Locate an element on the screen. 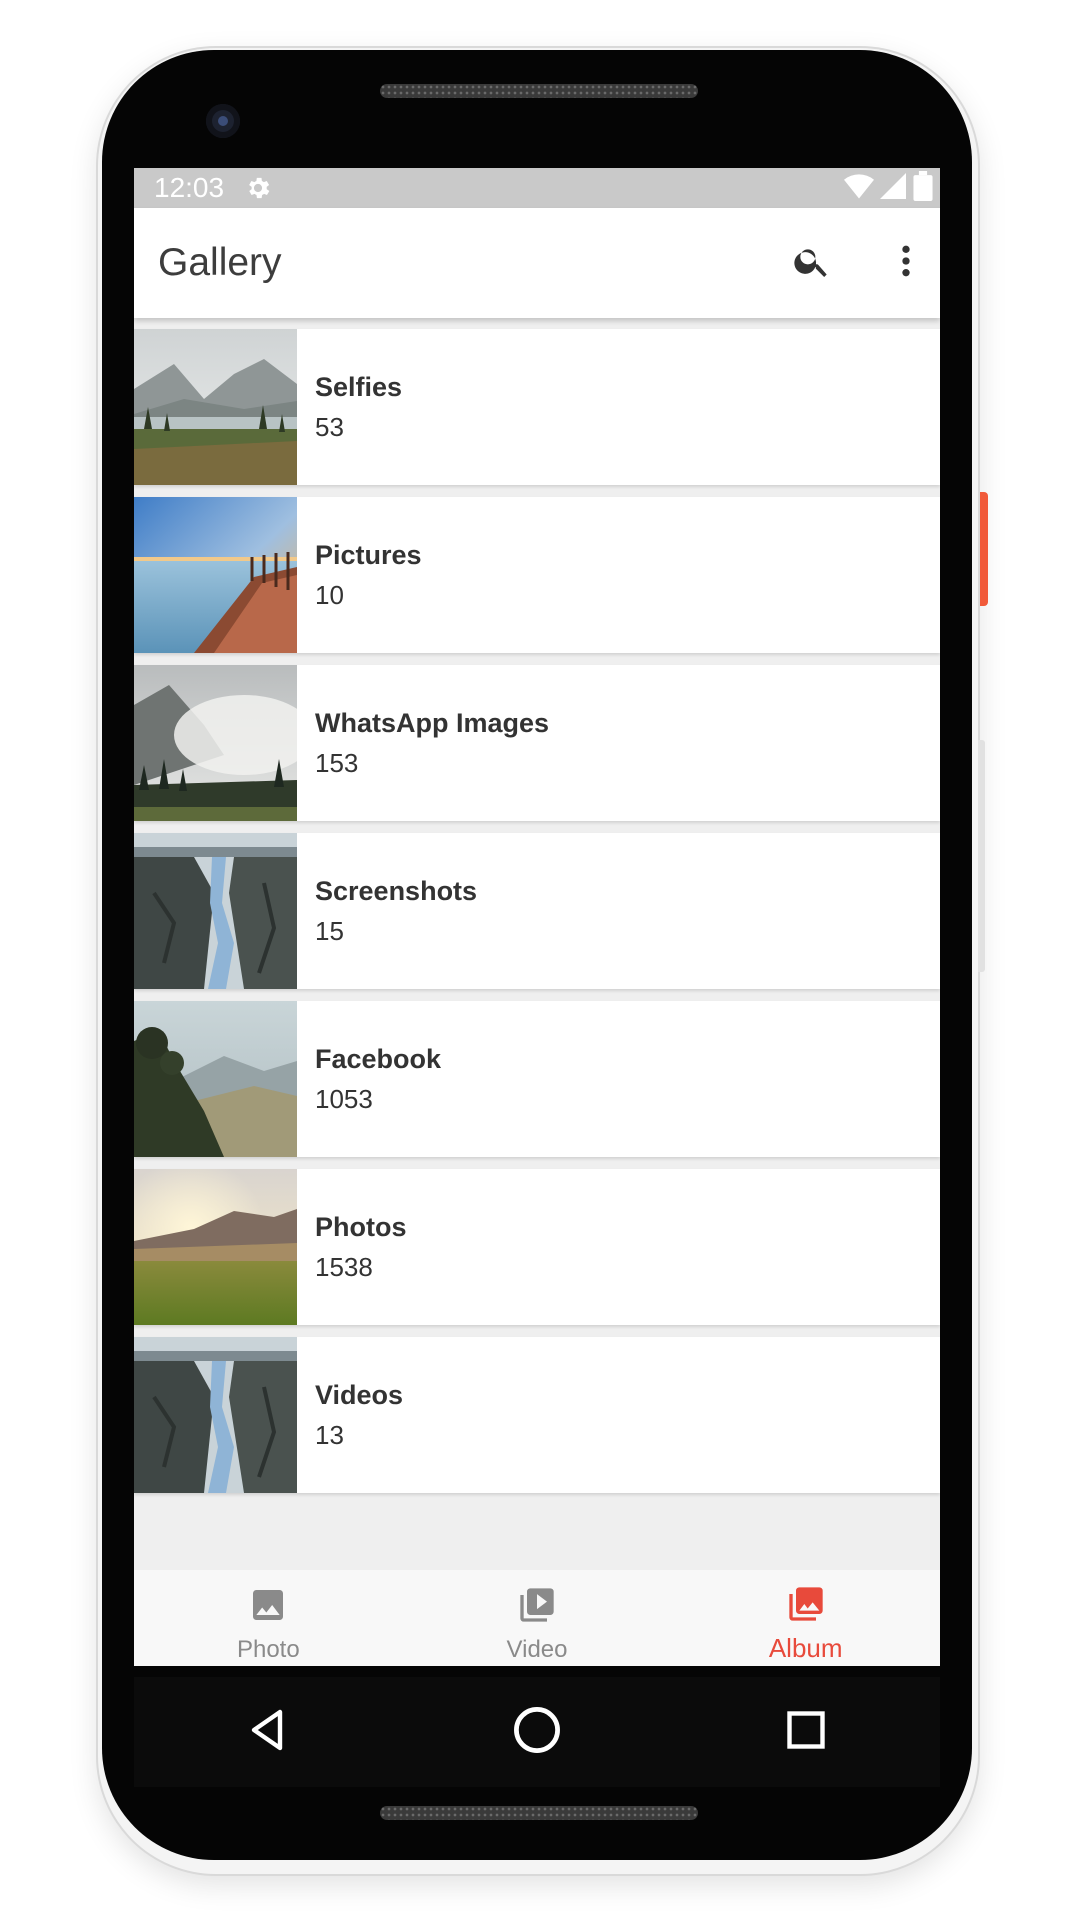  app-bar: Gallery is located at coordinates (537, 263).